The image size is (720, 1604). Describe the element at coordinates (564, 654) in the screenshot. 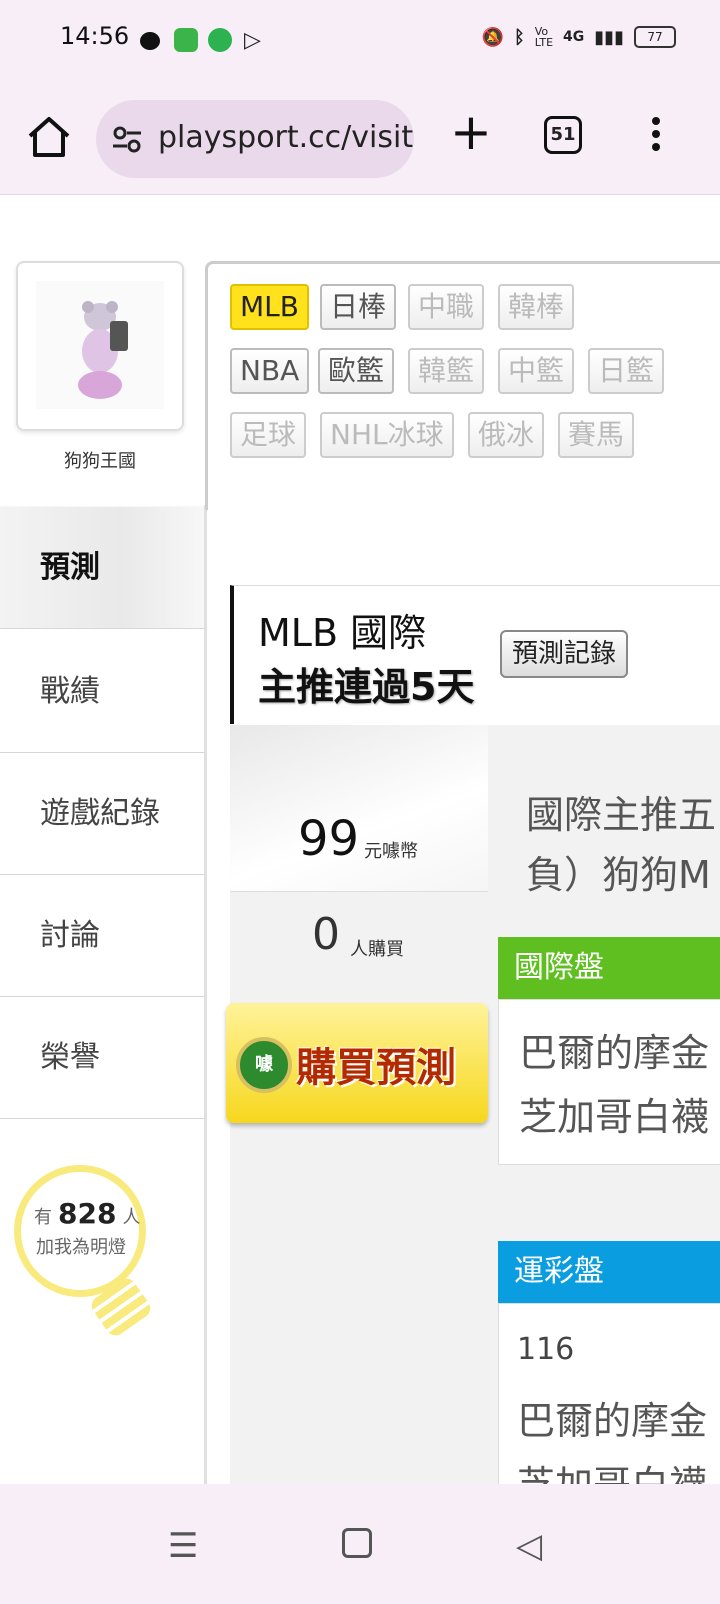

I see `prediction-record-button: 預測記錄` at that location.